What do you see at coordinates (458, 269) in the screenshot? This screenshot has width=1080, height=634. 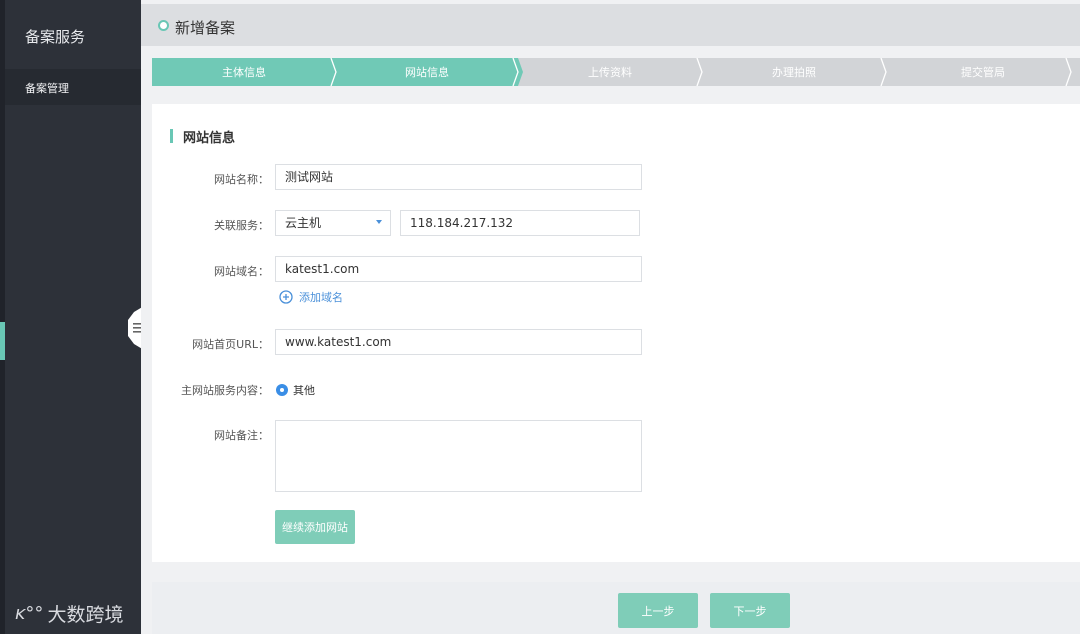 I see `domain-input: katest1.com` at bounding box center [458, 269].